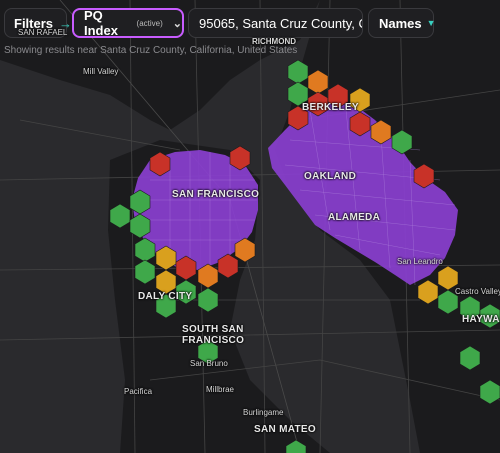 The height and width of the screenshot is (453, 500). What do you see at coordinates (101, 23) in the screenshot?
I see `pq-index-label: PQ Index` at bounding box center [101, 23].